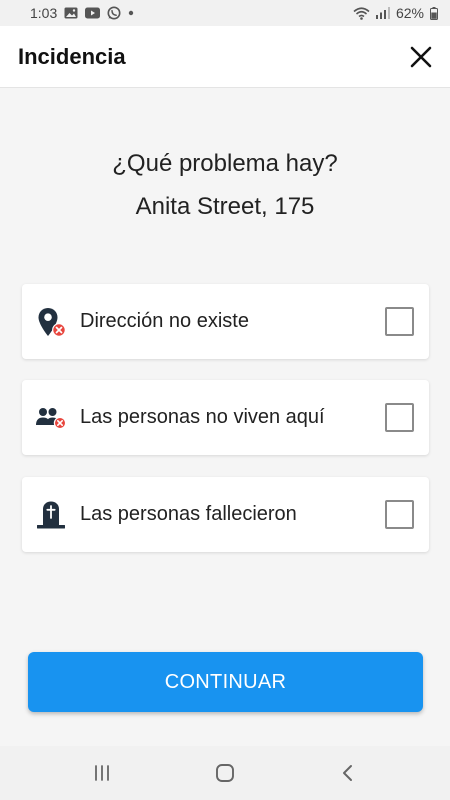  I want to click on back-icon, so click(348, 773).